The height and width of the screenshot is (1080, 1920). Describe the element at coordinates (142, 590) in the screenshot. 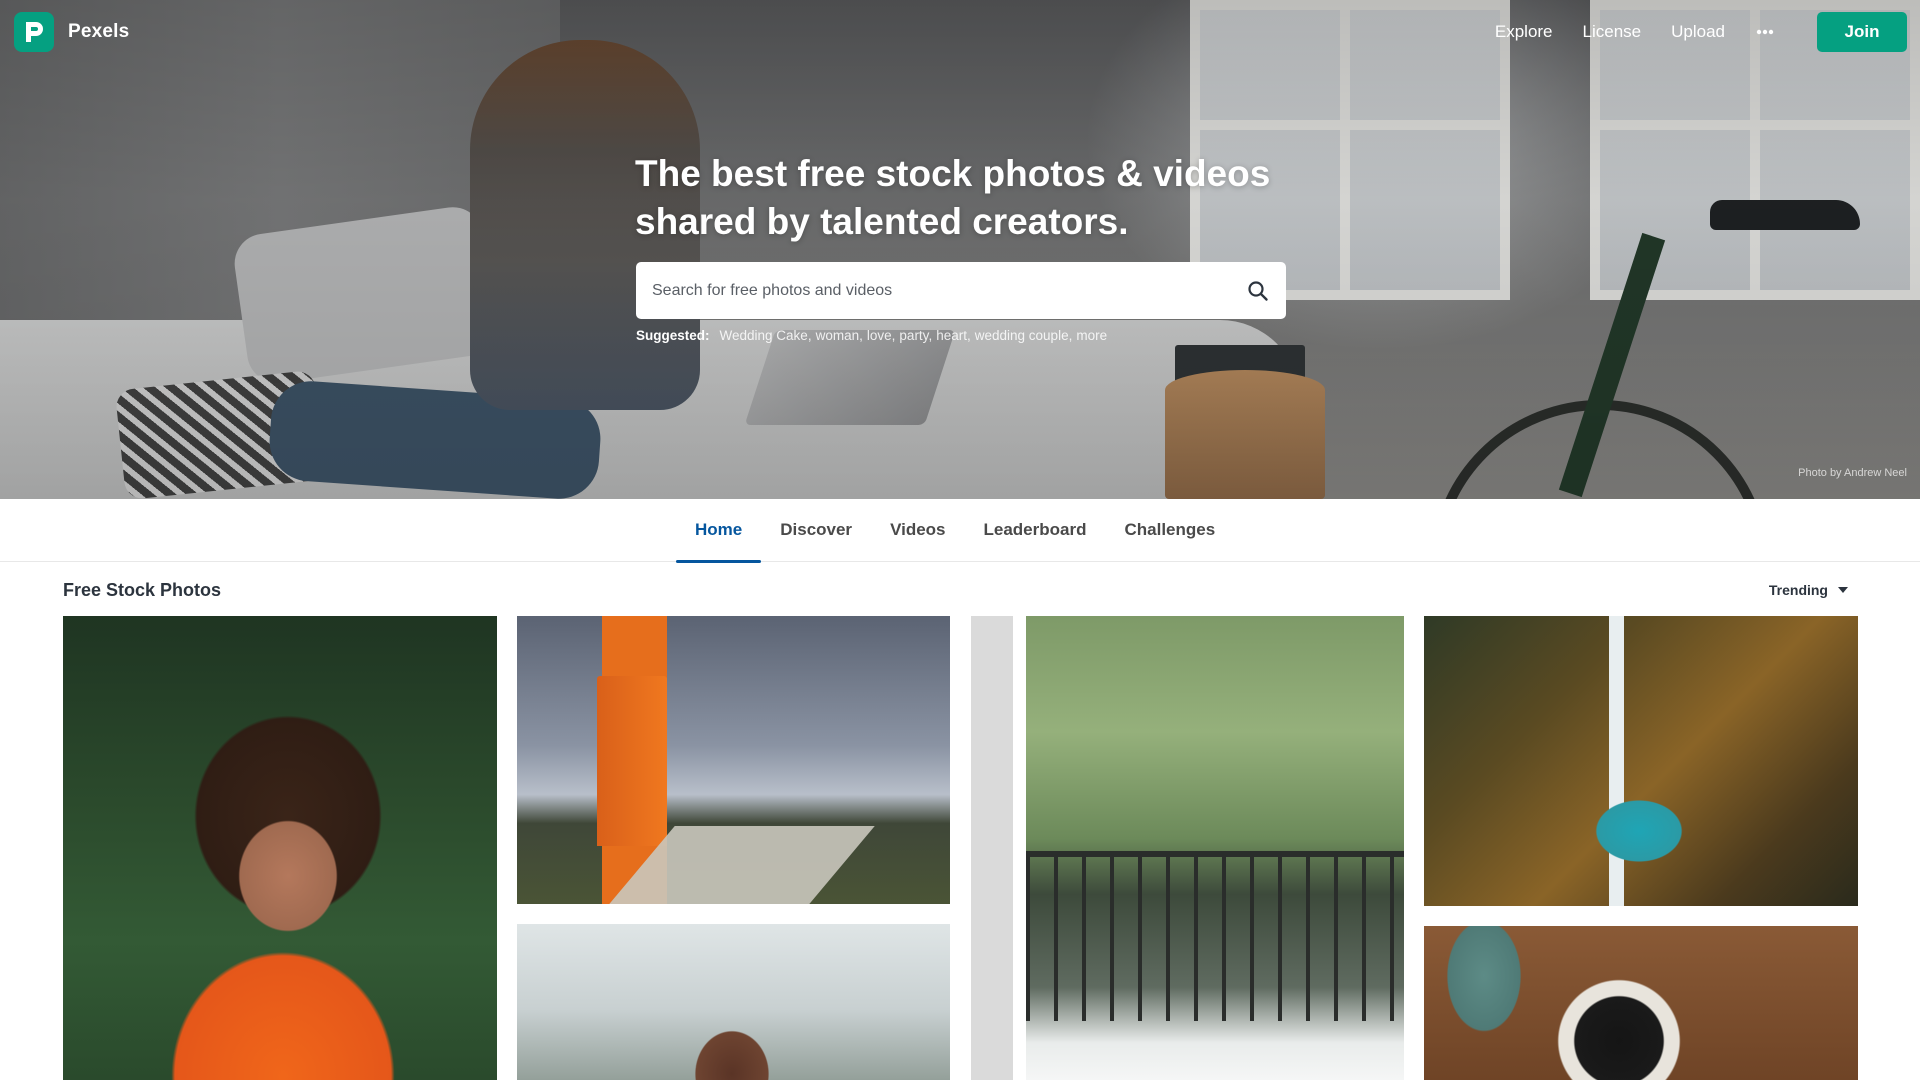

I see `section-title: Free Stock Photos` at that location.